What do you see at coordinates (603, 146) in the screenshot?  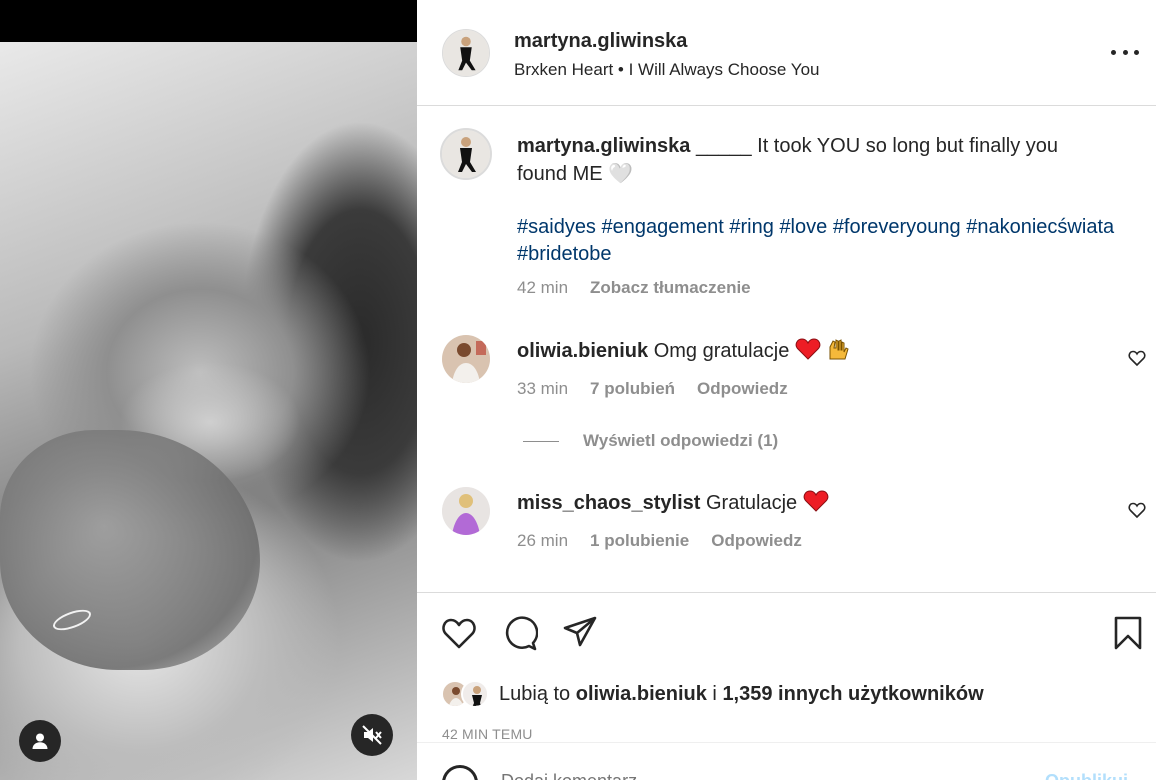 I see `caption-username: martyna.gliwinska` at bounding box center [603, 146].